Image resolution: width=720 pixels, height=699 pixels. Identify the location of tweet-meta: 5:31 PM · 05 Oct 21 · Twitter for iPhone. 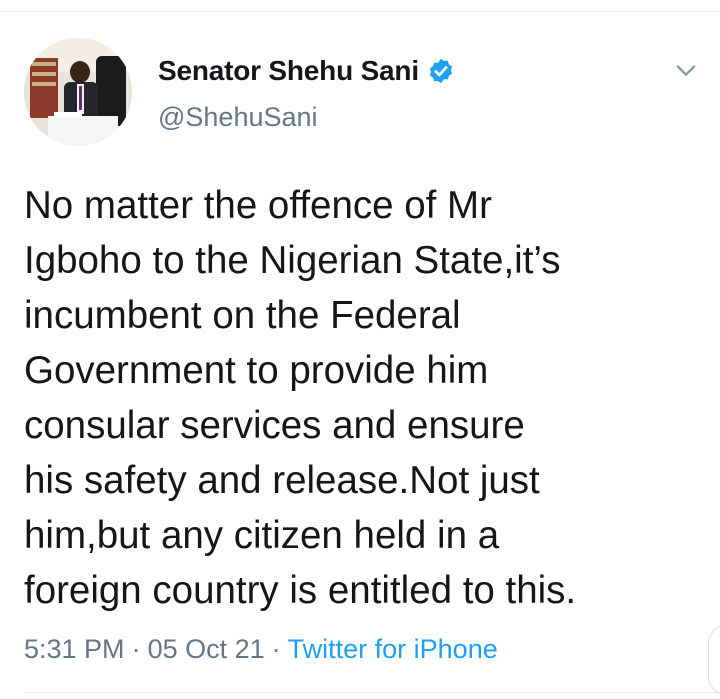
(261, 649).